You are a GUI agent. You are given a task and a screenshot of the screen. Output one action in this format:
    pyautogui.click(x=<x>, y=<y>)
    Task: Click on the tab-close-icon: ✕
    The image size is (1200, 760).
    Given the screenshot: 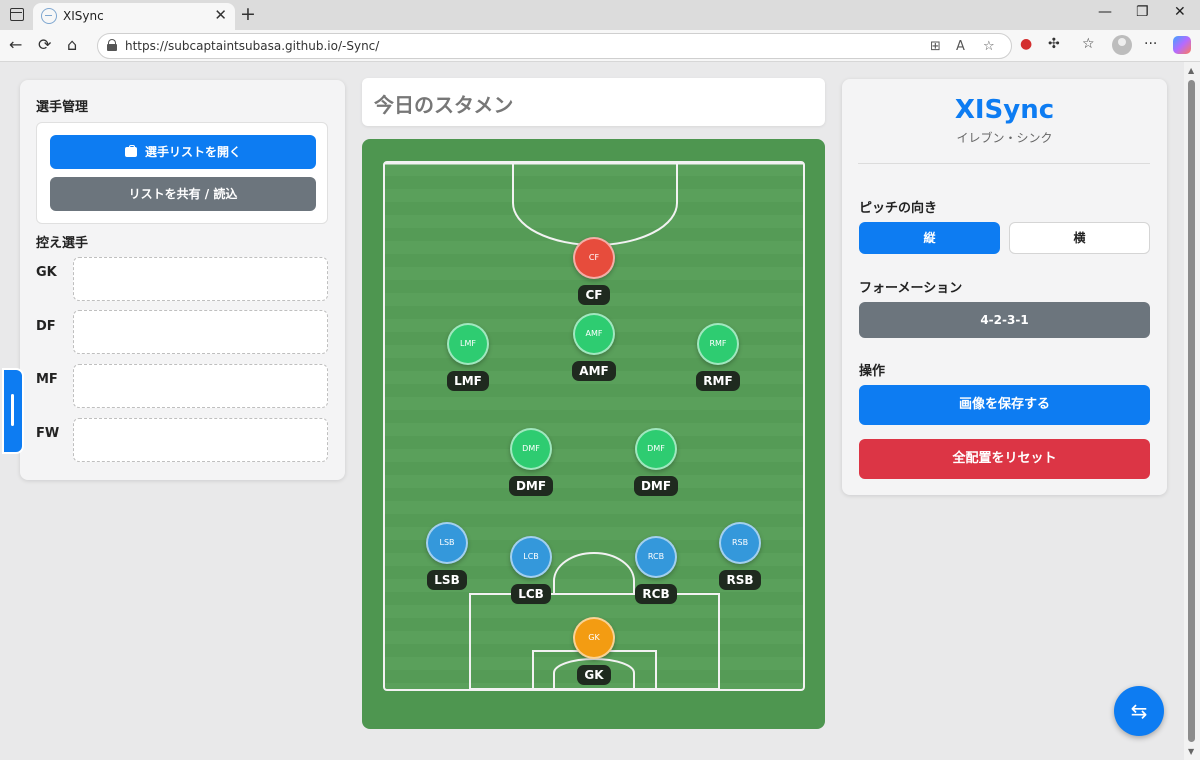 What is the action you would take?
    pyautogui.click(x=220, y=15)
    